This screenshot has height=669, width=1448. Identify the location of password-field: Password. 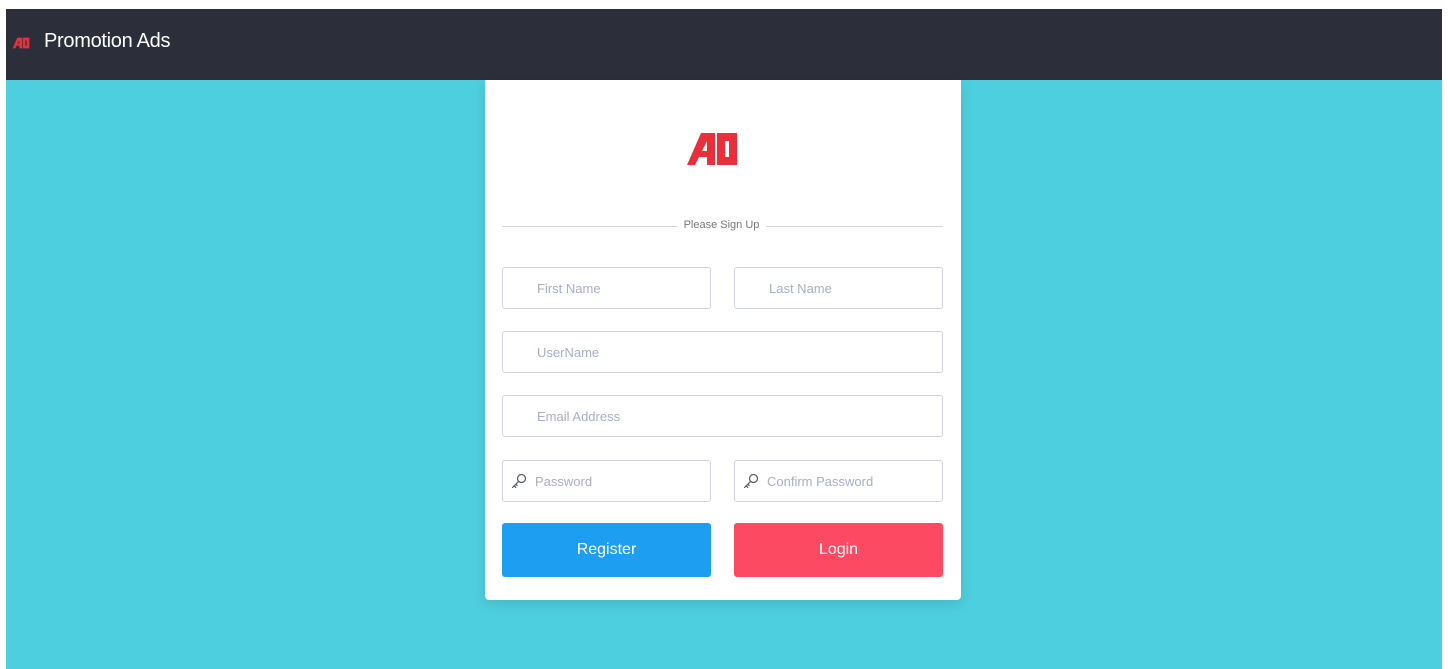
(606, 481).